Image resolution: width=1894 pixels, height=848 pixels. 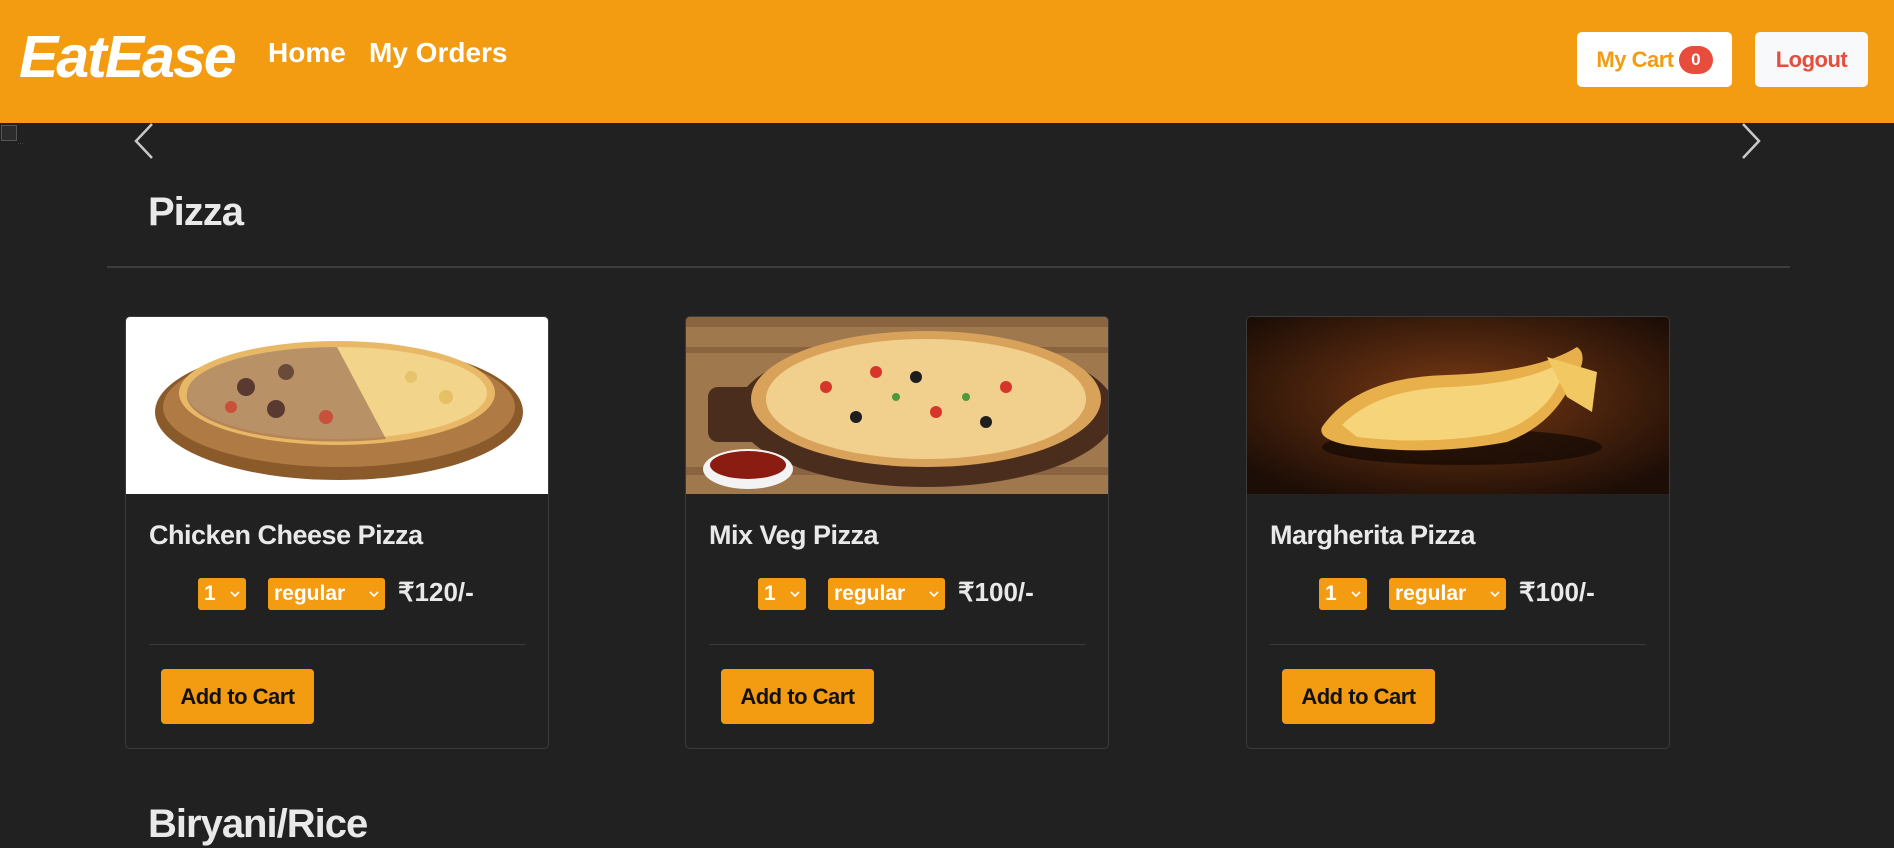 I want to click on chevron-right-icon, so click(x=1751, y=141).